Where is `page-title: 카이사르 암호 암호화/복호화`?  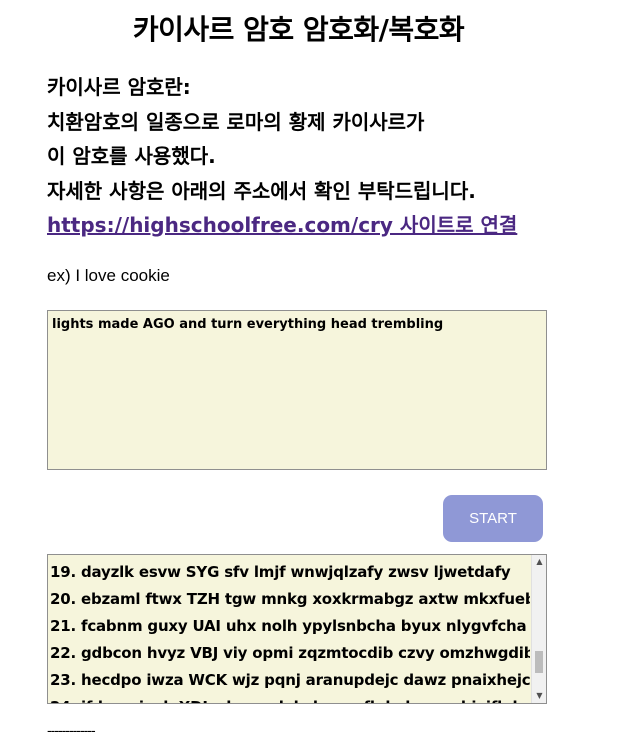 page-title: 카이사르 암호 암호화/복호화 is located at coordinates (298, 29).